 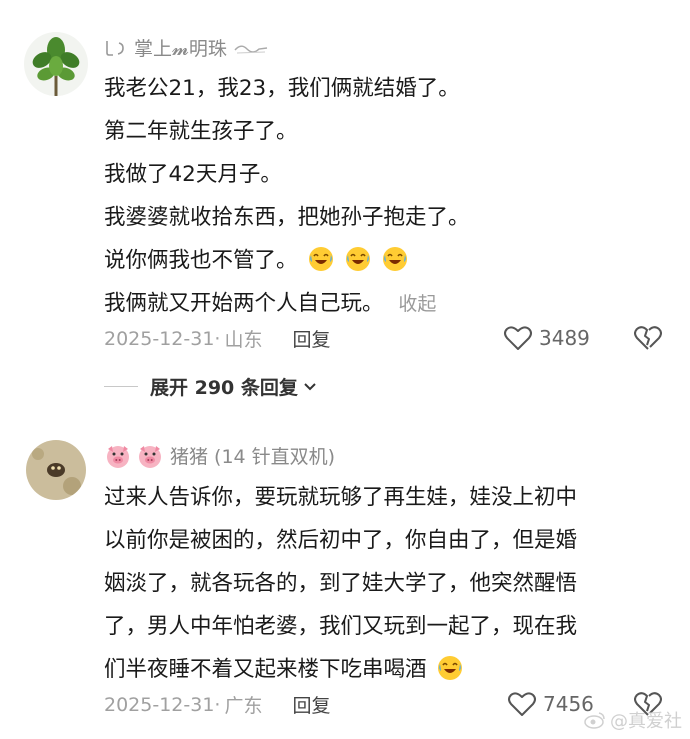 What do you see at coordinates (287, 217) in the screenshot?
I see `comment-line: 我婆婆就收拾东西，把她孙子抱走了。` at bounding box center [287, 217].